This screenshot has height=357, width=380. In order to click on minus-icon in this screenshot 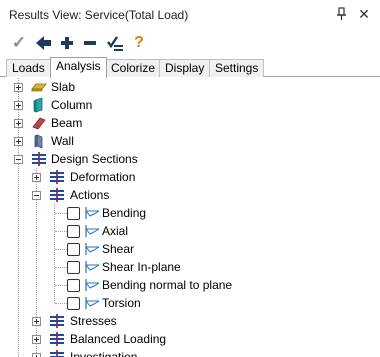, I will do `click(90, 43)`.